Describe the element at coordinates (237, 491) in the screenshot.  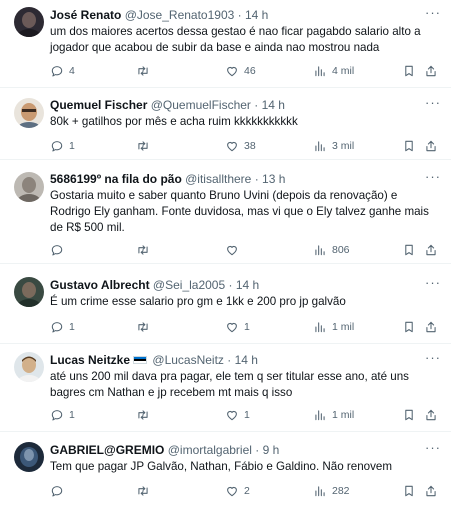
I see `like-button: 2` at that location.